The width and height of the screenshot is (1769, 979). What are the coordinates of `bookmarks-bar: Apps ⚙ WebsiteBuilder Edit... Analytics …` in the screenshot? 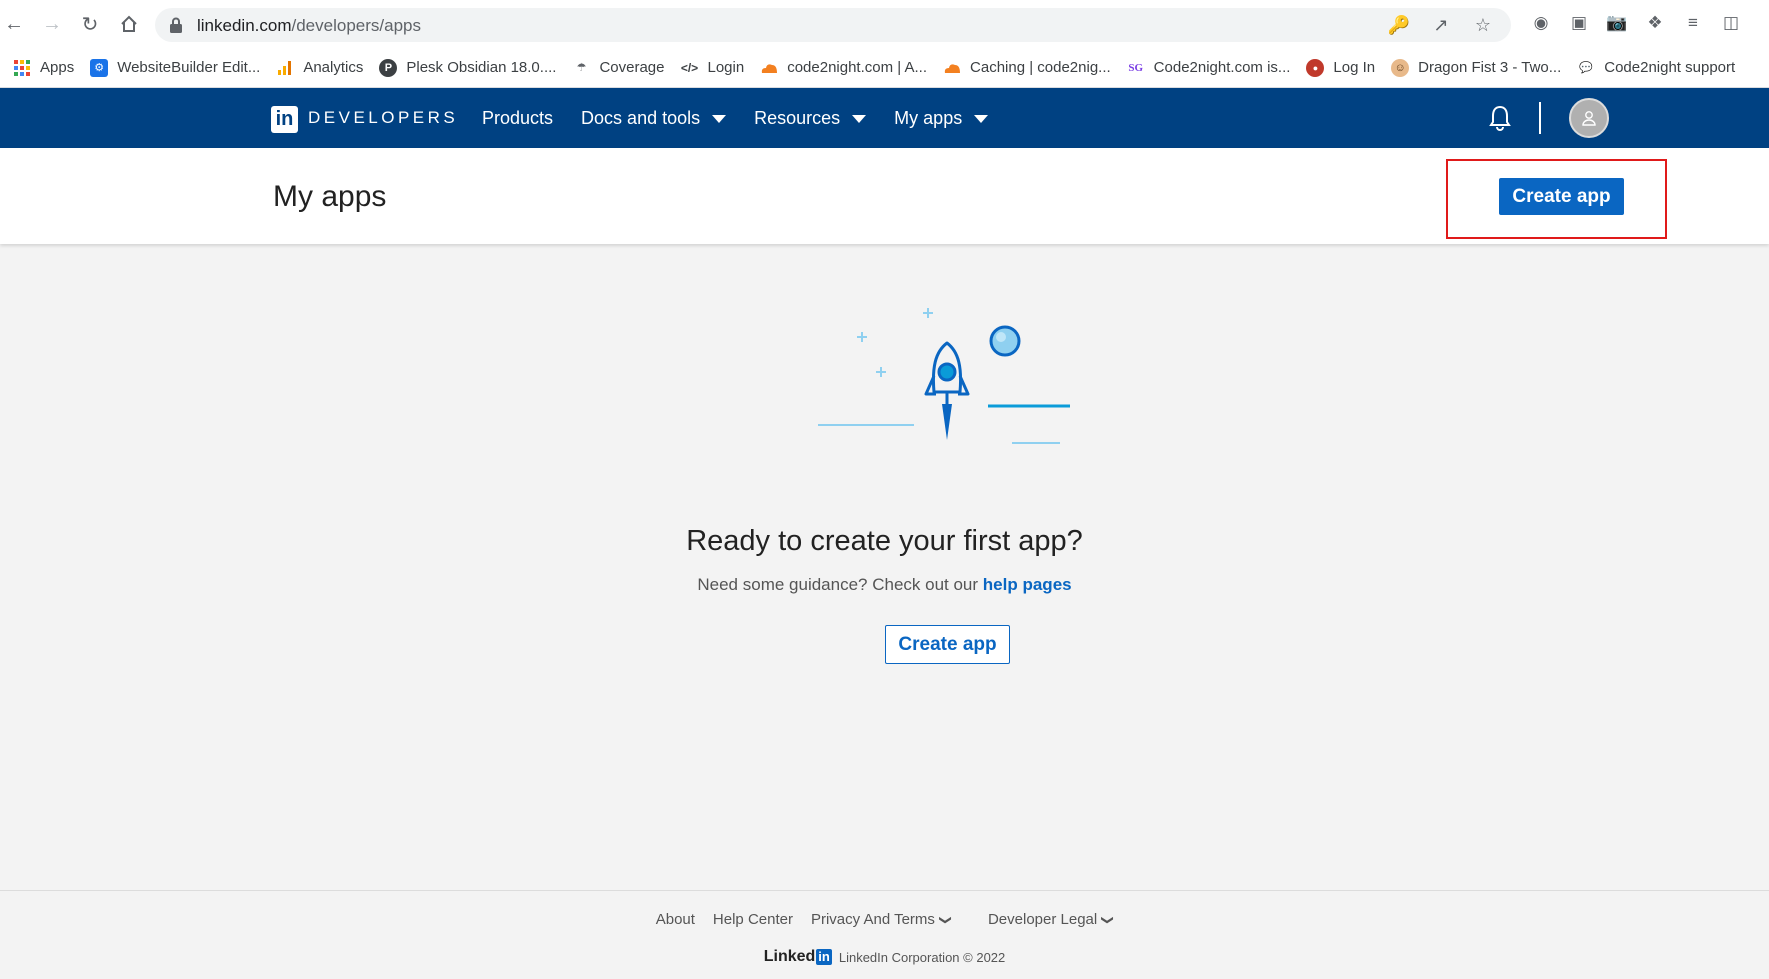 It's located at (884, 68).